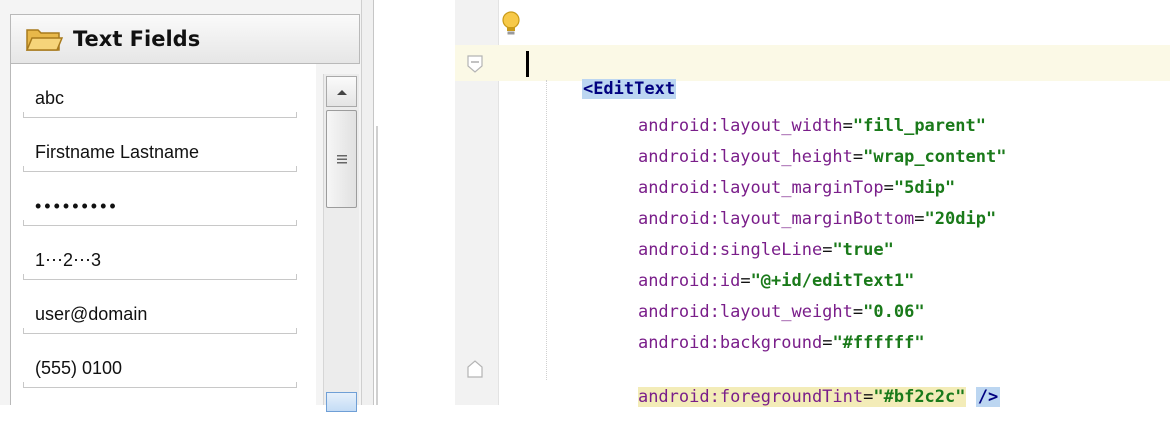 This screenshot has width=1170, height=436. I want to click on scroll-up-button, so click(341, 91).